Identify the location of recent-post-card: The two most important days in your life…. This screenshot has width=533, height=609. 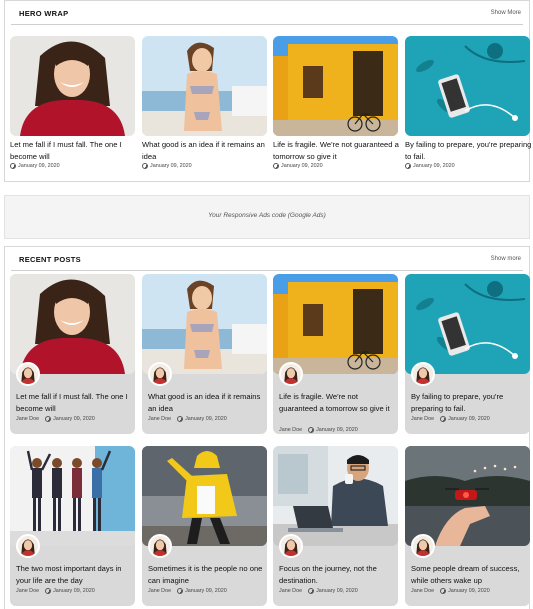
(72, 527).